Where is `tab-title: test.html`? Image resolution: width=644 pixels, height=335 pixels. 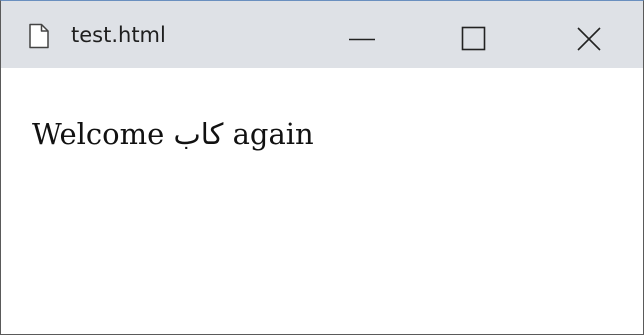
tab-title: test.html is located at coordinates (118, 35).